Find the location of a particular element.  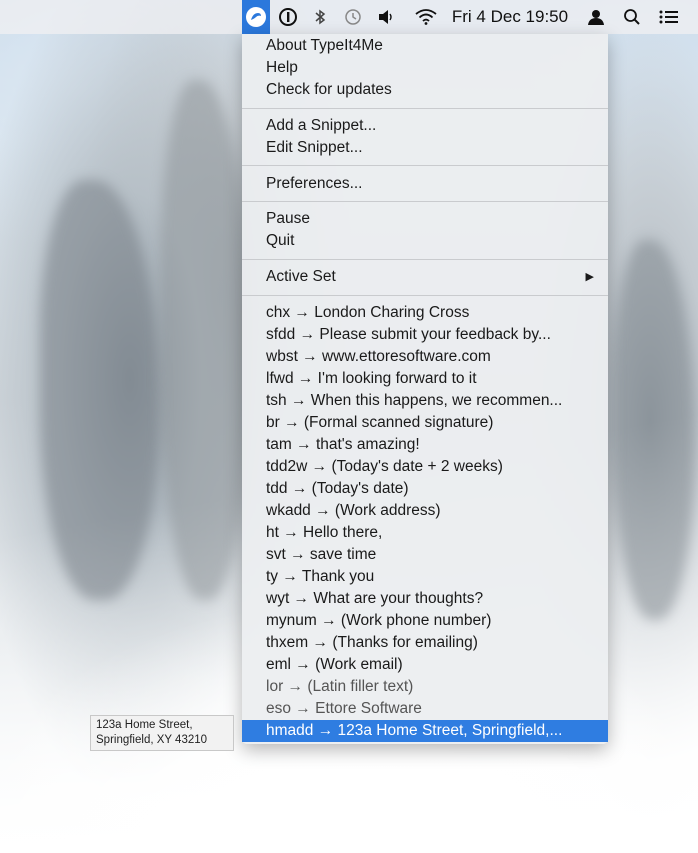

snippet-preview-tooltip: 123a Home Street, Springfield, XY 43210 is located at coordinates (162, 733).